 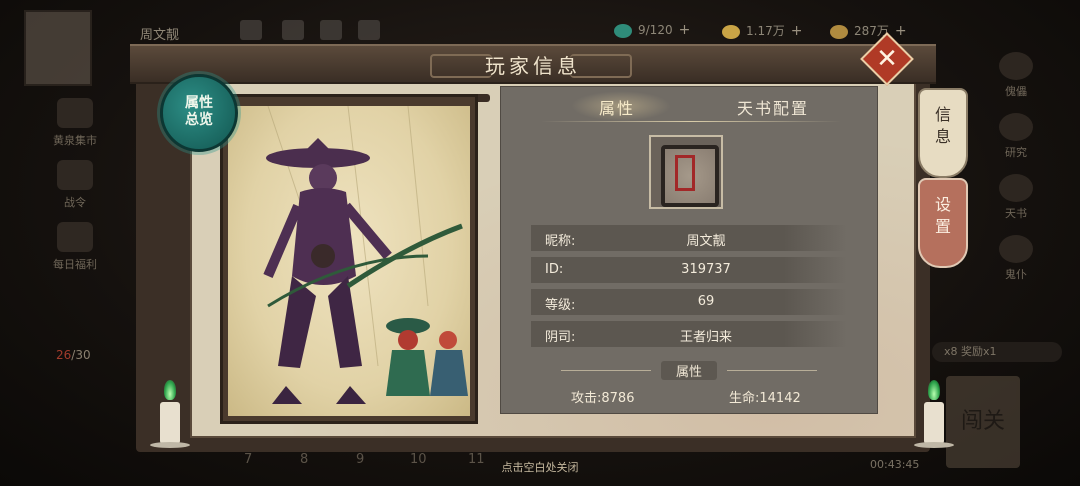 I want to click on tab-attributes: 属性, so click(x=617, y=107).